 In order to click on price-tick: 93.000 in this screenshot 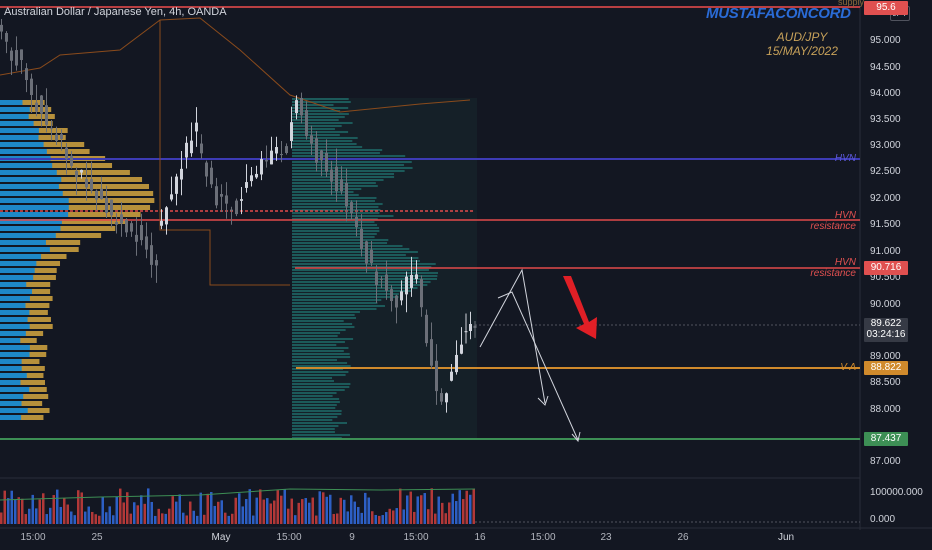, I will do `click(885, 145)`.